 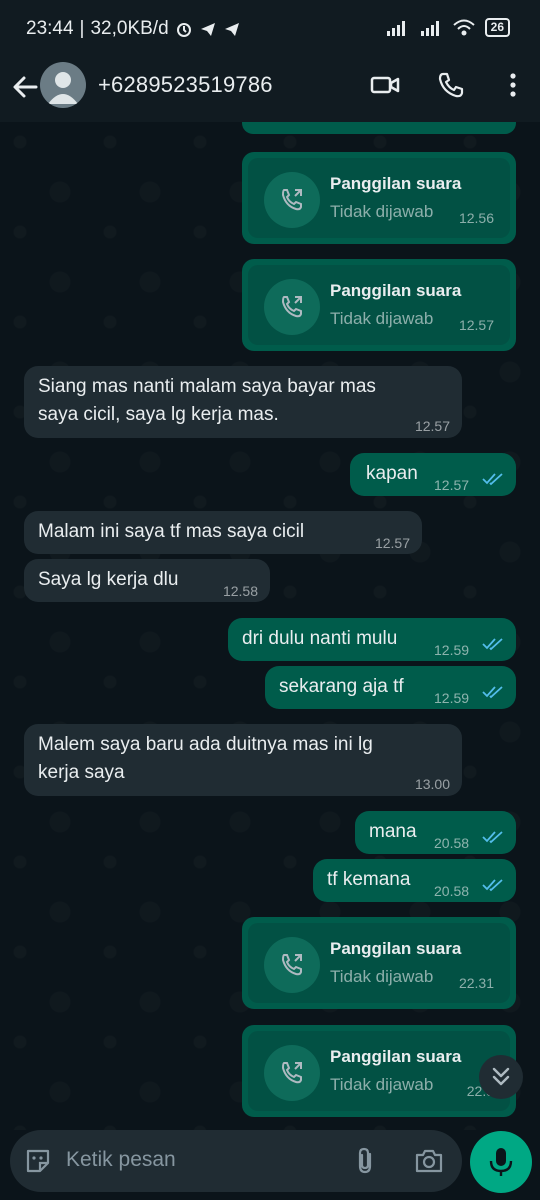 What do you see at coordinates (81, 772) in the screenshot?
I see `message-text-line: kerja saya` at bounding box center [81, 772].